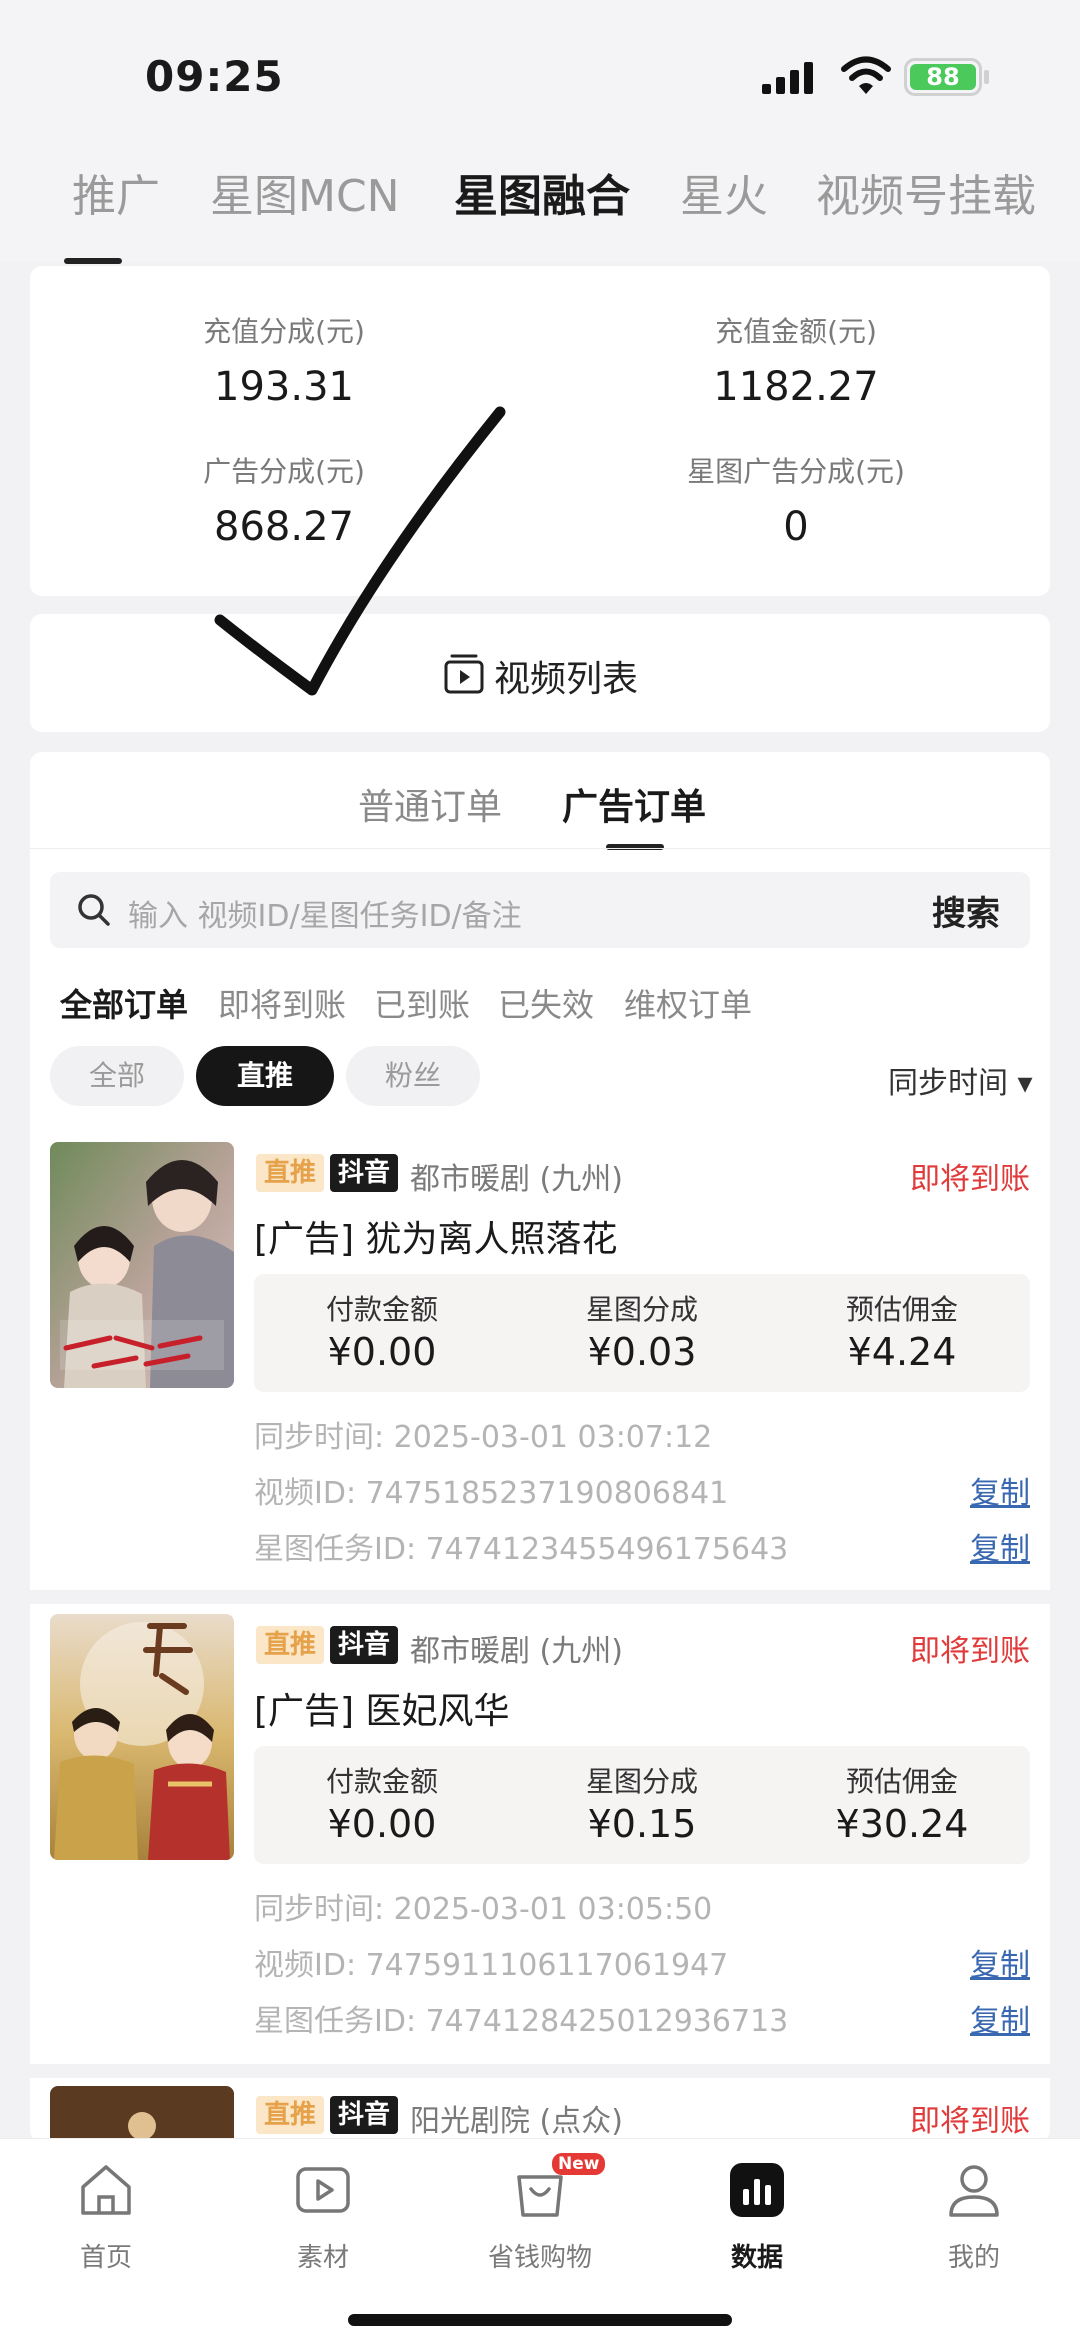 This screenshot has height=2347, width=1080. What do you see at coordinates (757, 2190) in the screenshot?
I see `chart-icon` at bounding box center [757, 2190].